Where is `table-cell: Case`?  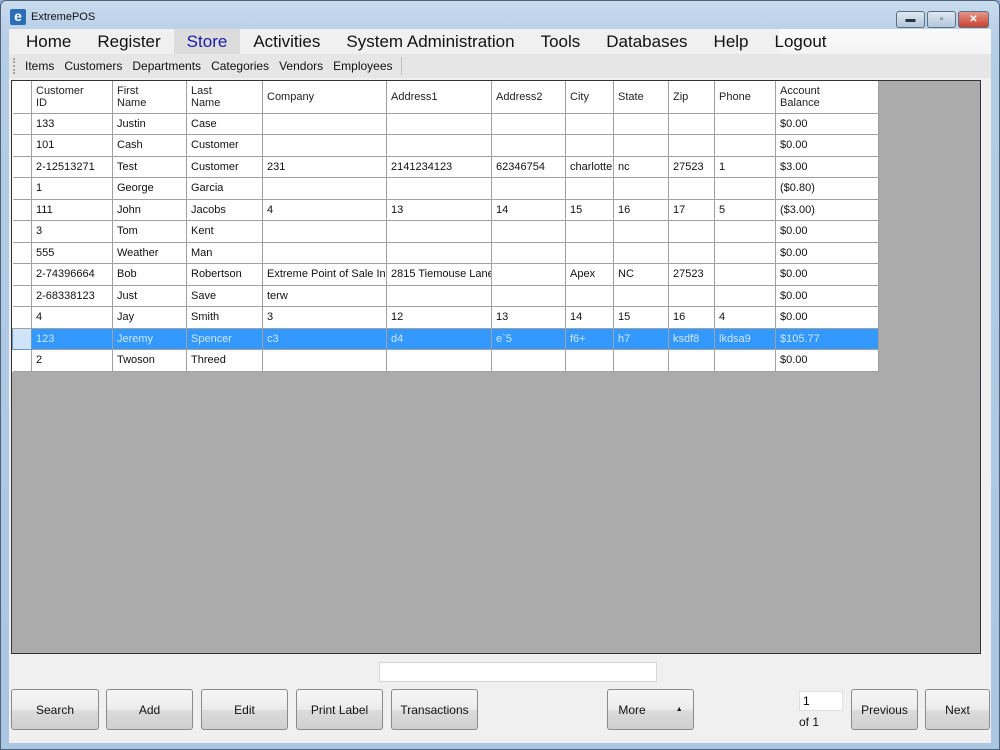
table-cell: Case is located at coordinates (224, 123).